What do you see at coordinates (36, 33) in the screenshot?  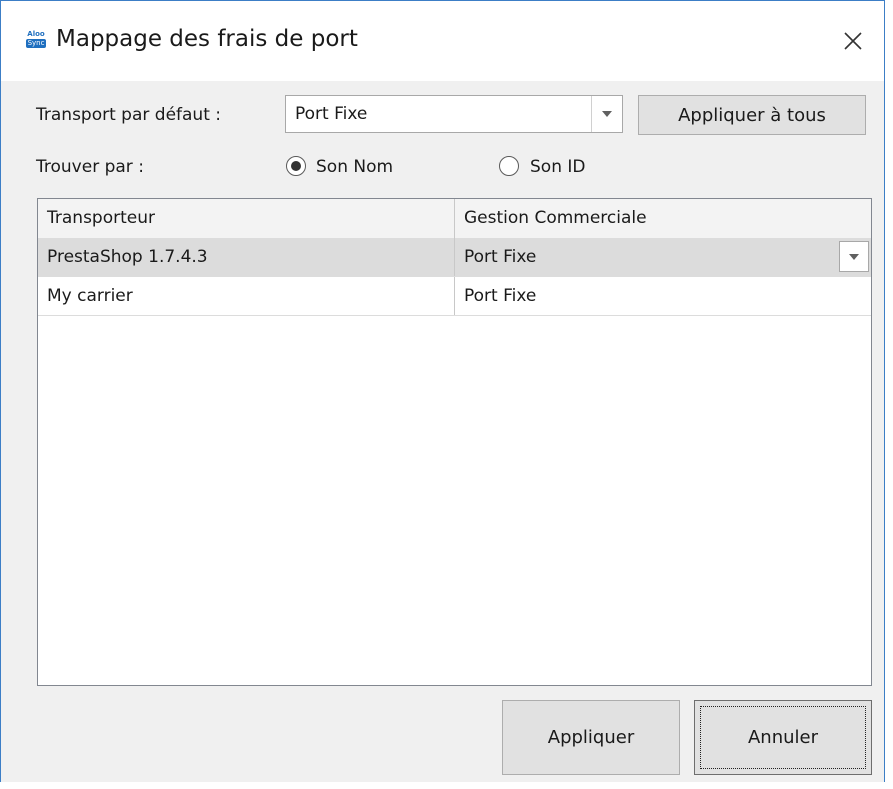 I see `logo-text-top: Aloo` at bounding box center [36, 33].